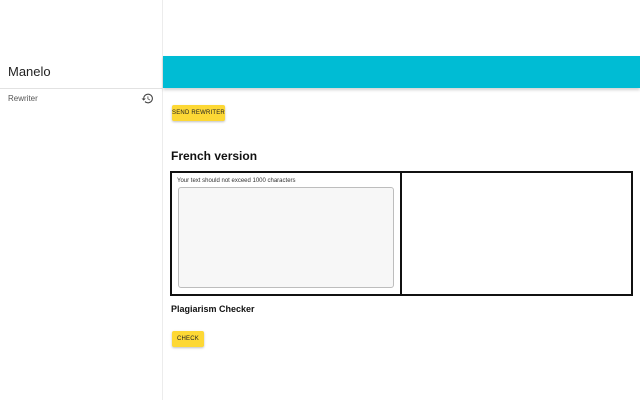  What do you see at coordinates (213, 309) in the screenshot?
I see `plagiarism-title: Plagiarism Checker` at bounding box center [213, 309].